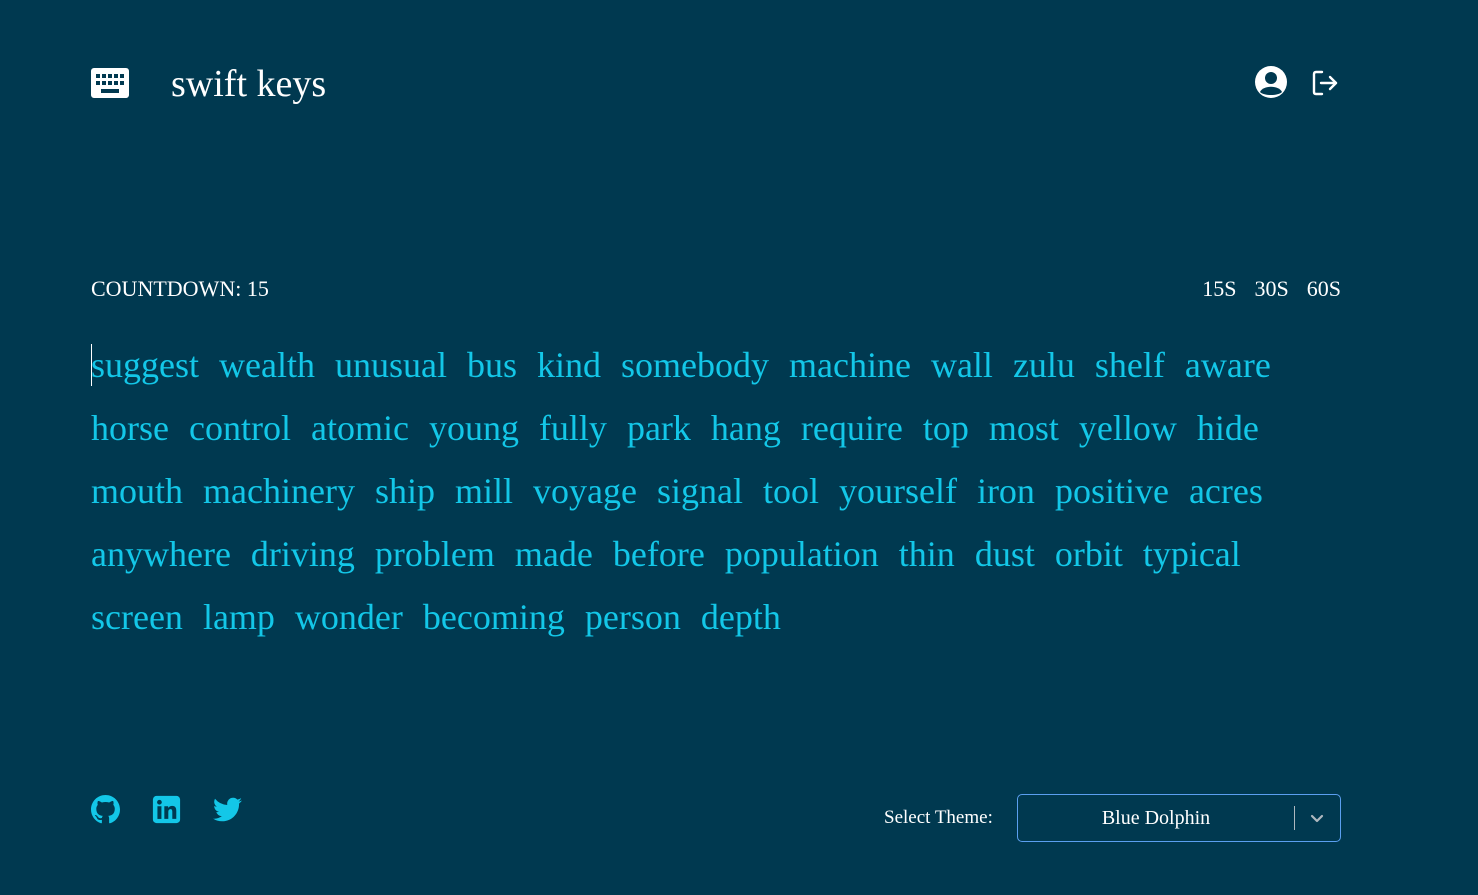 The width and height of the screenshot is (1478, 895). Describe the element at coordinates (238, 617) in the screenshot. I see `typing-word: lamp` at that location.